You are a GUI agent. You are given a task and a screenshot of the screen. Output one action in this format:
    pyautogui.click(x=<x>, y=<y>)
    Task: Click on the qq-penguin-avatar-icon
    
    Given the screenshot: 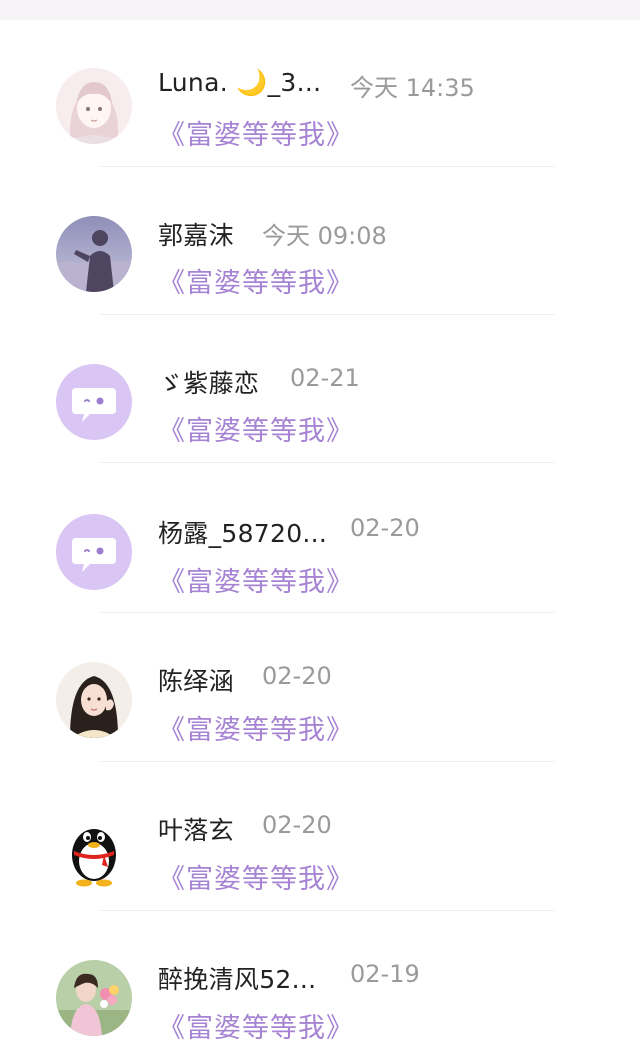 What is the action you would take?
    pyautogui.click(x=94, y=849)
    